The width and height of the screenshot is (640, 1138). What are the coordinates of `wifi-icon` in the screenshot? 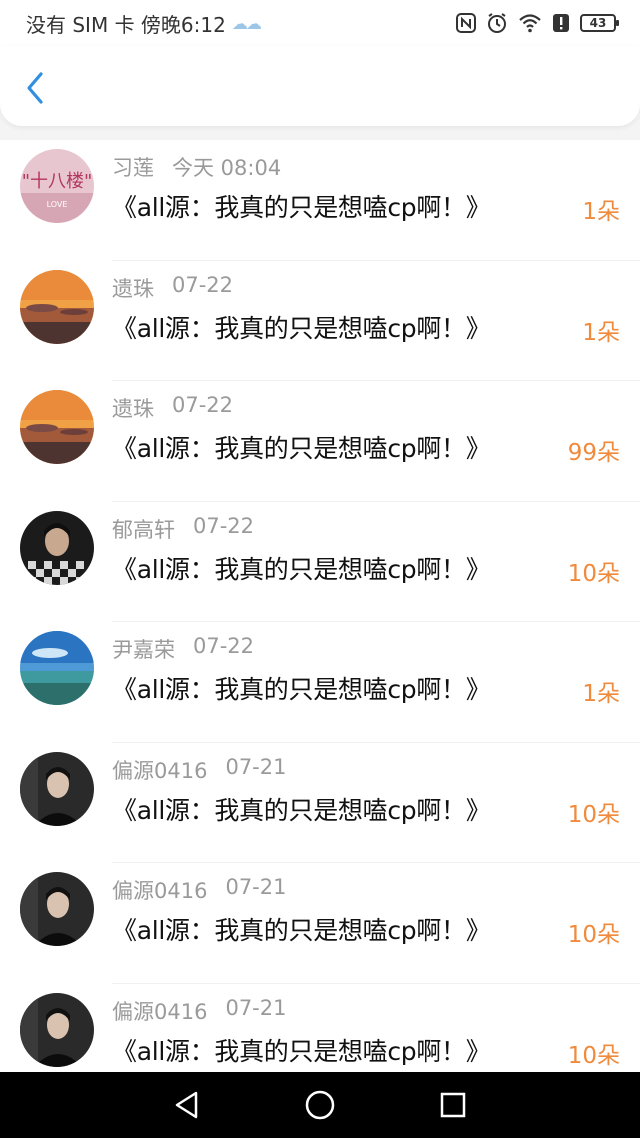 It's located at (530, 23).